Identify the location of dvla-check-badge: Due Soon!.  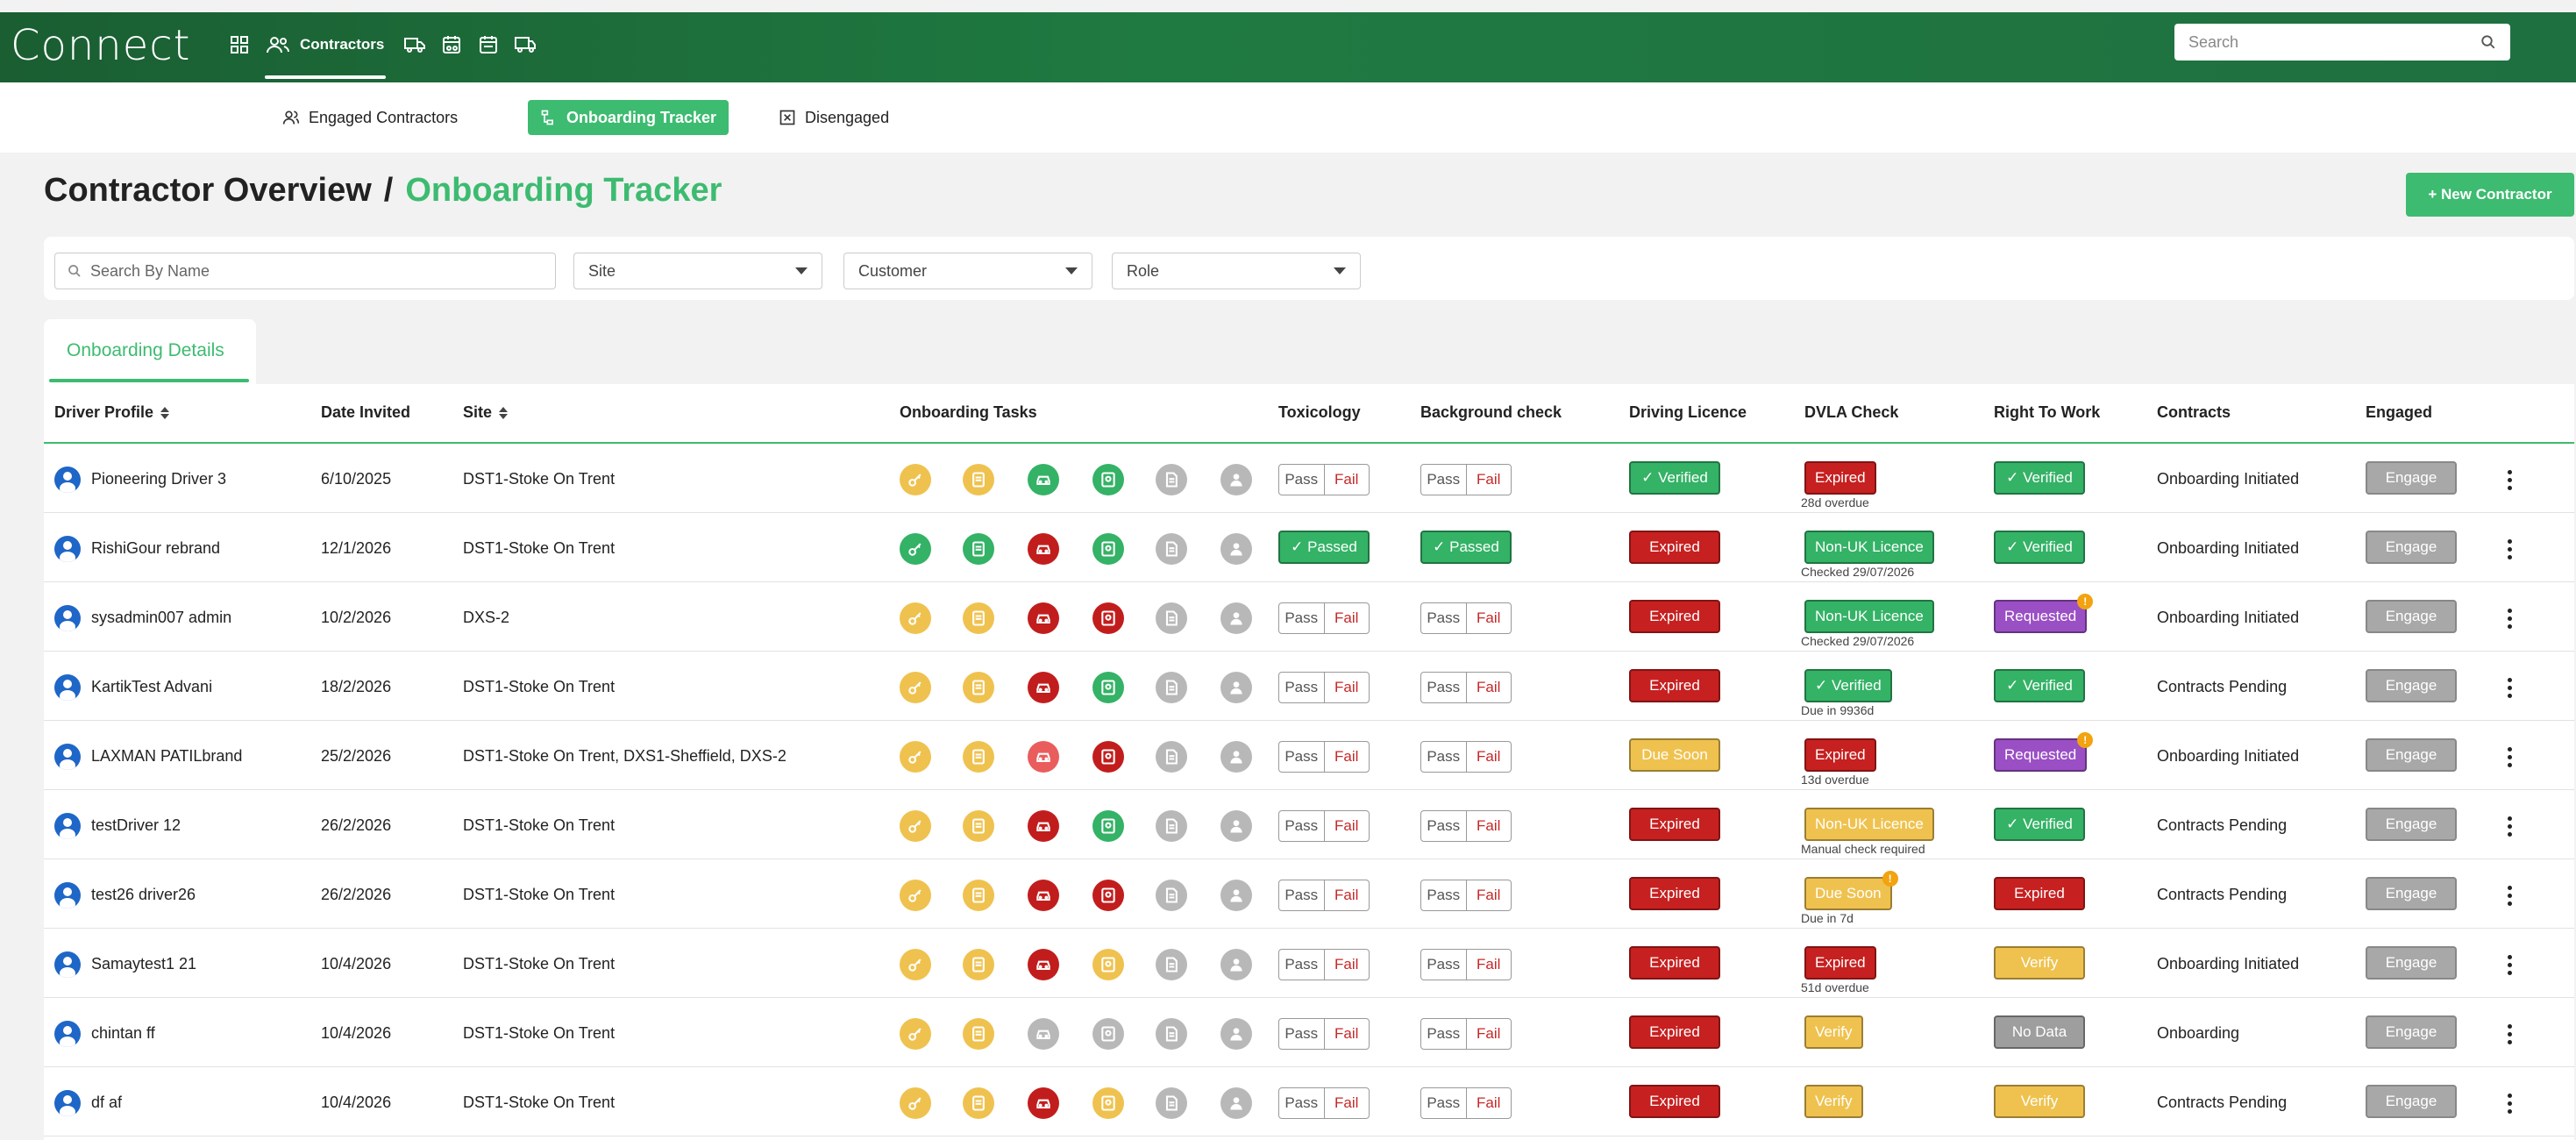
(1851, 890).